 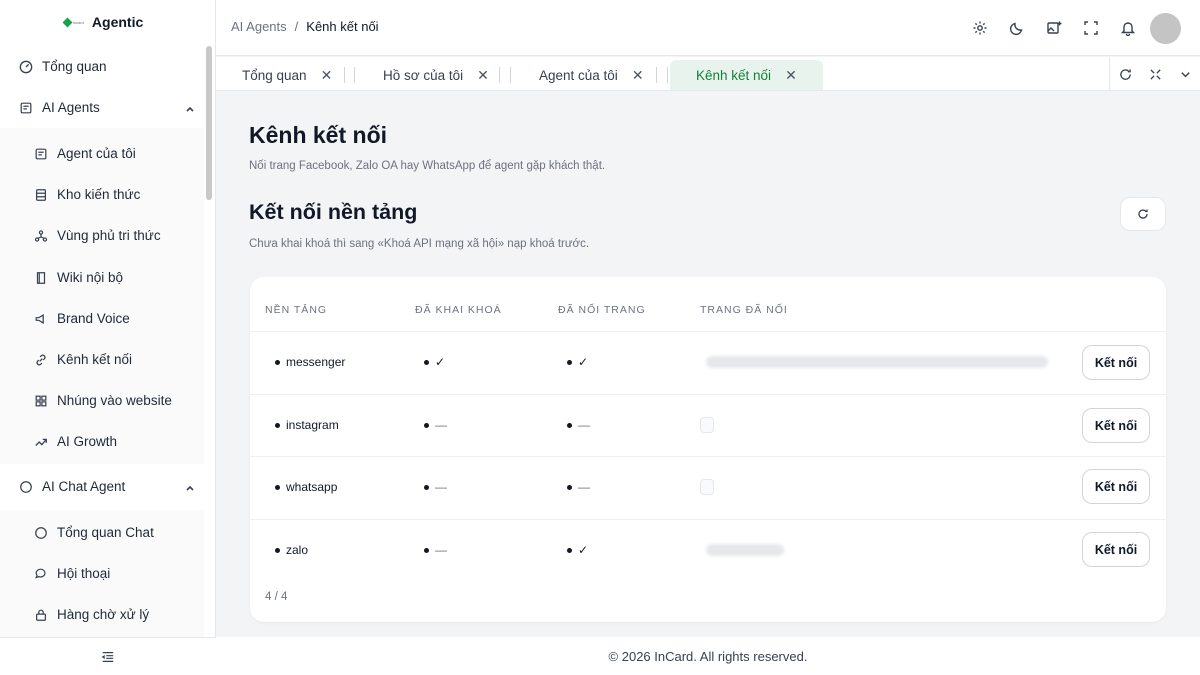 I want to click on refresh-button, so click(x=1143, y=214).